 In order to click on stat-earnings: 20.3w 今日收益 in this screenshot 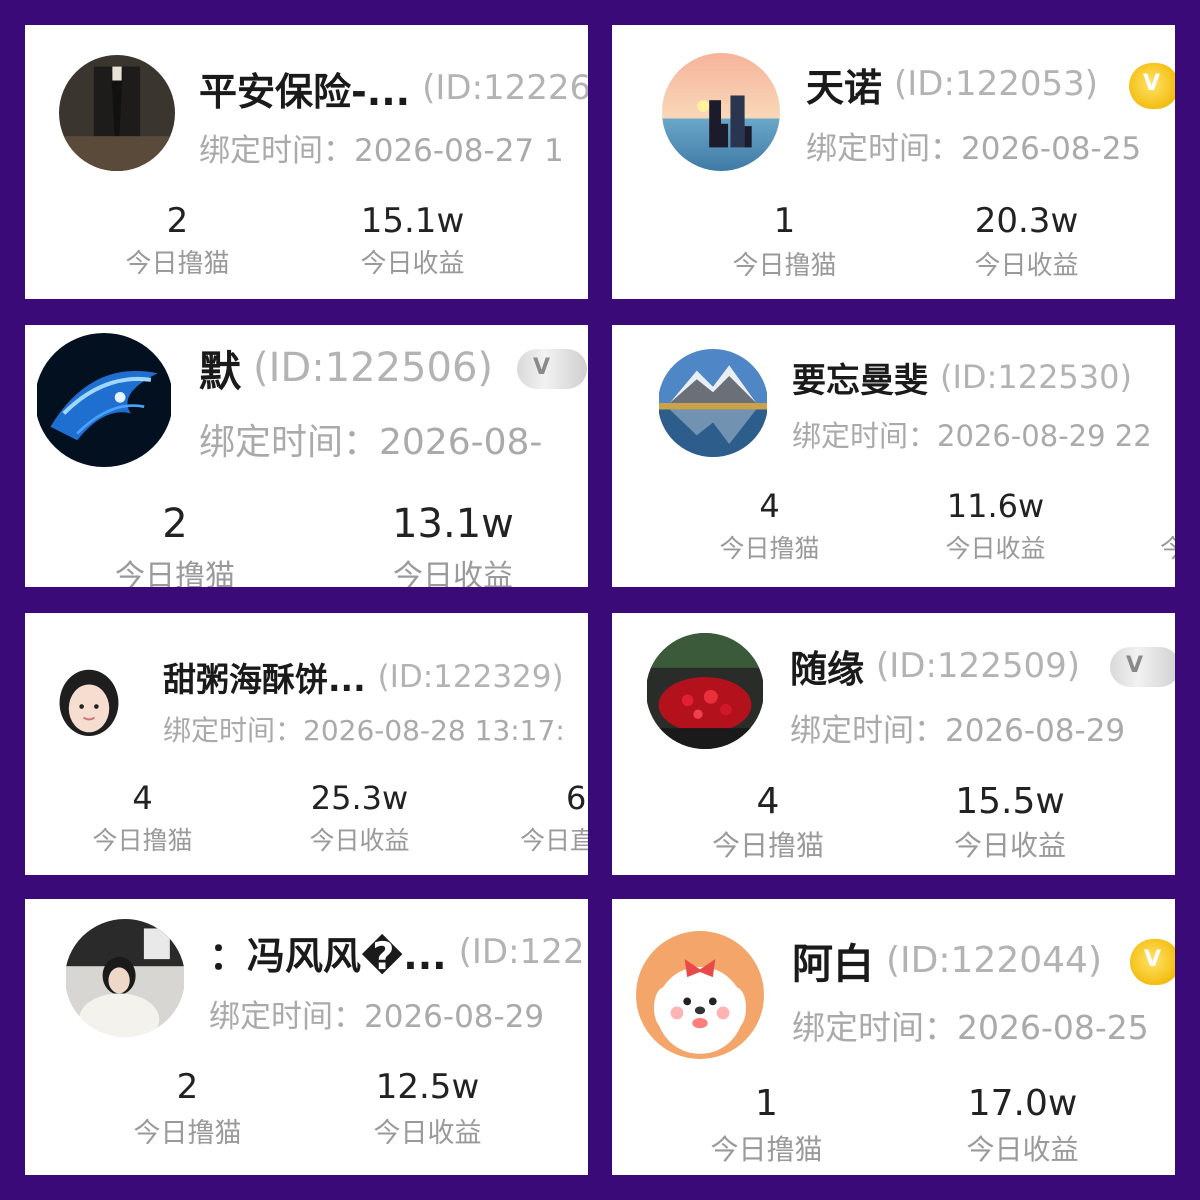, I will do `click(1026, 241)`.